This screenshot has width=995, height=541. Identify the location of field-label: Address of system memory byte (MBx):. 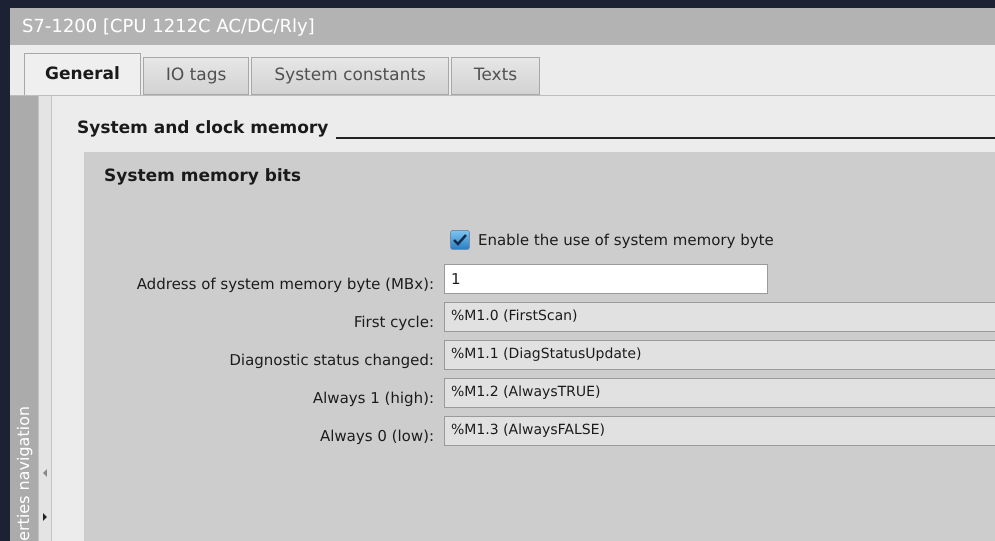
(285, 284).